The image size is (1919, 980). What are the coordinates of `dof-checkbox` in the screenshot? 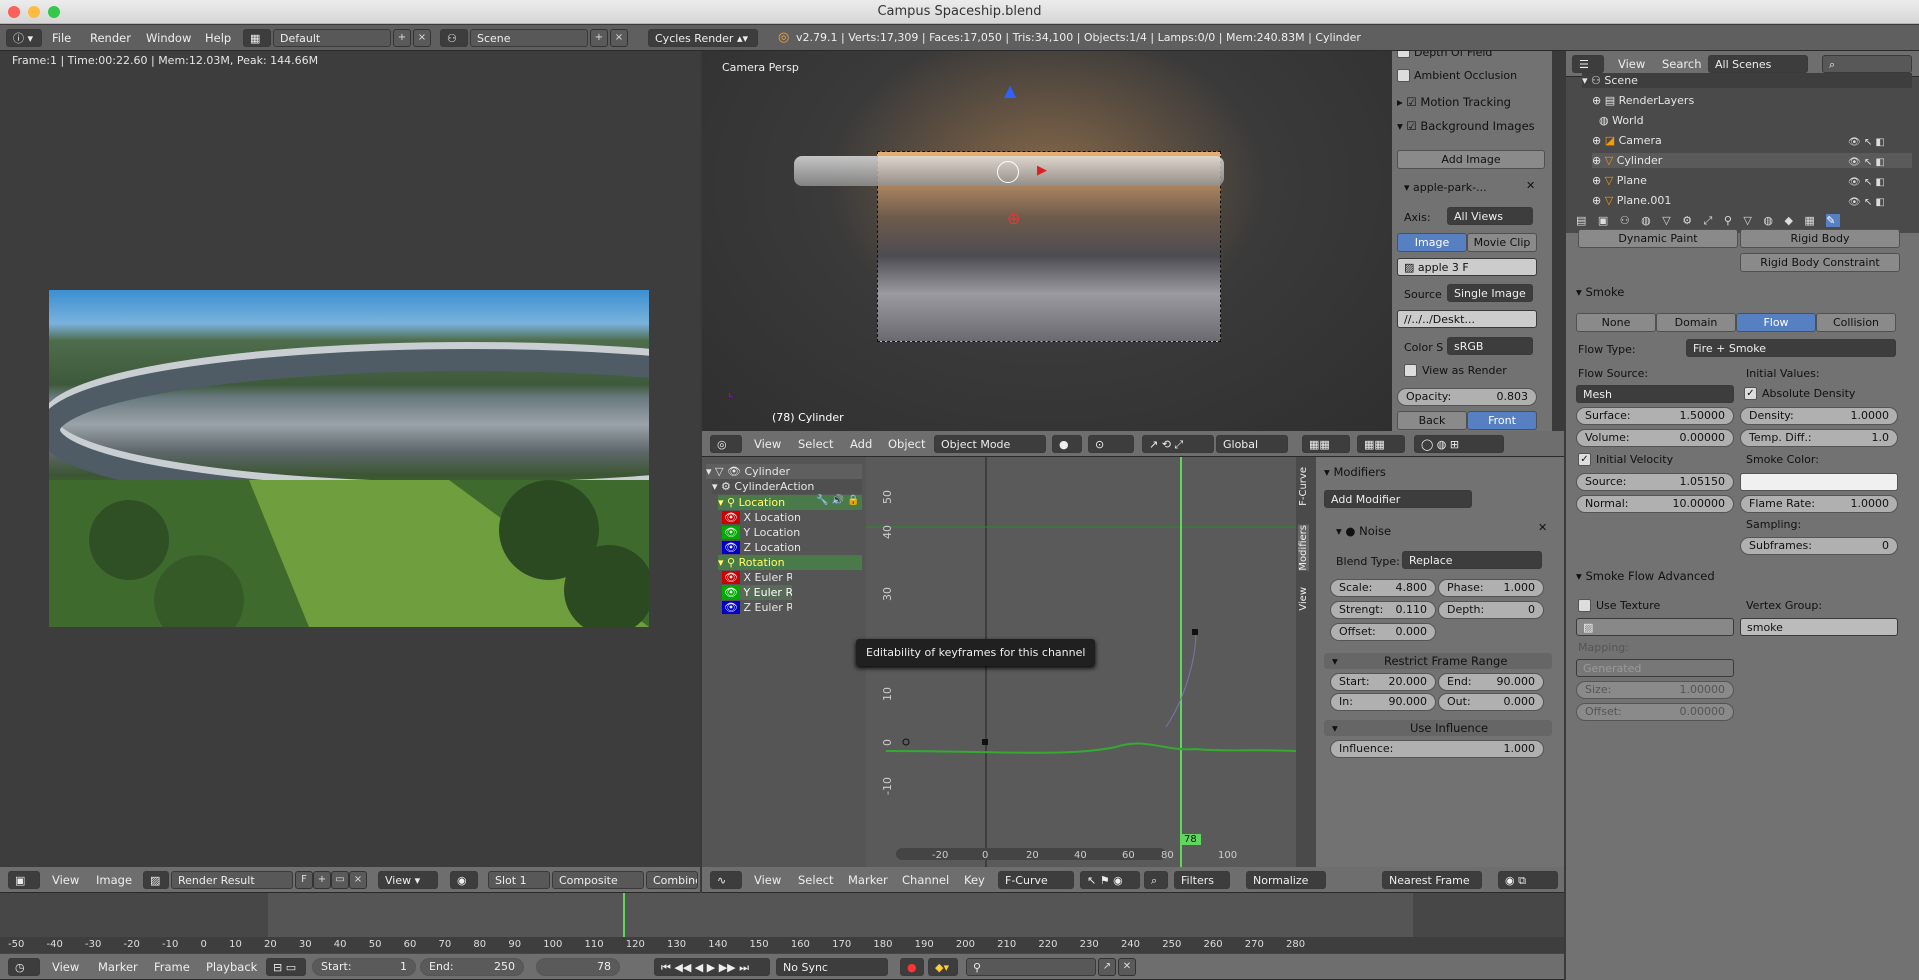 It's located at (1403, 54).